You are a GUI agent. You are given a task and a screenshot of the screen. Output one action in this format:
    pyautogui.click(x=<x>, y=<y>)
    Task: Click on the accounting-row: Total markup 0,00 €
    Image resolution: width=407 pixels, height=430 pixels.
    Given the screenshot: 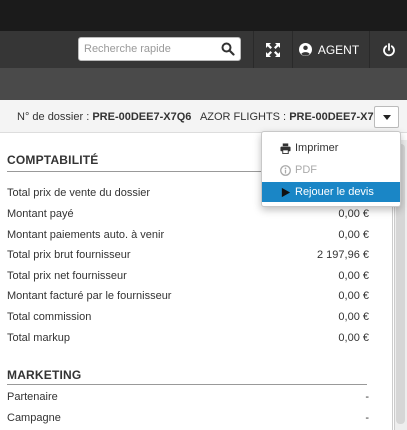 What is the action you would take?
    pyautogui.click(x=188, y=340)
    